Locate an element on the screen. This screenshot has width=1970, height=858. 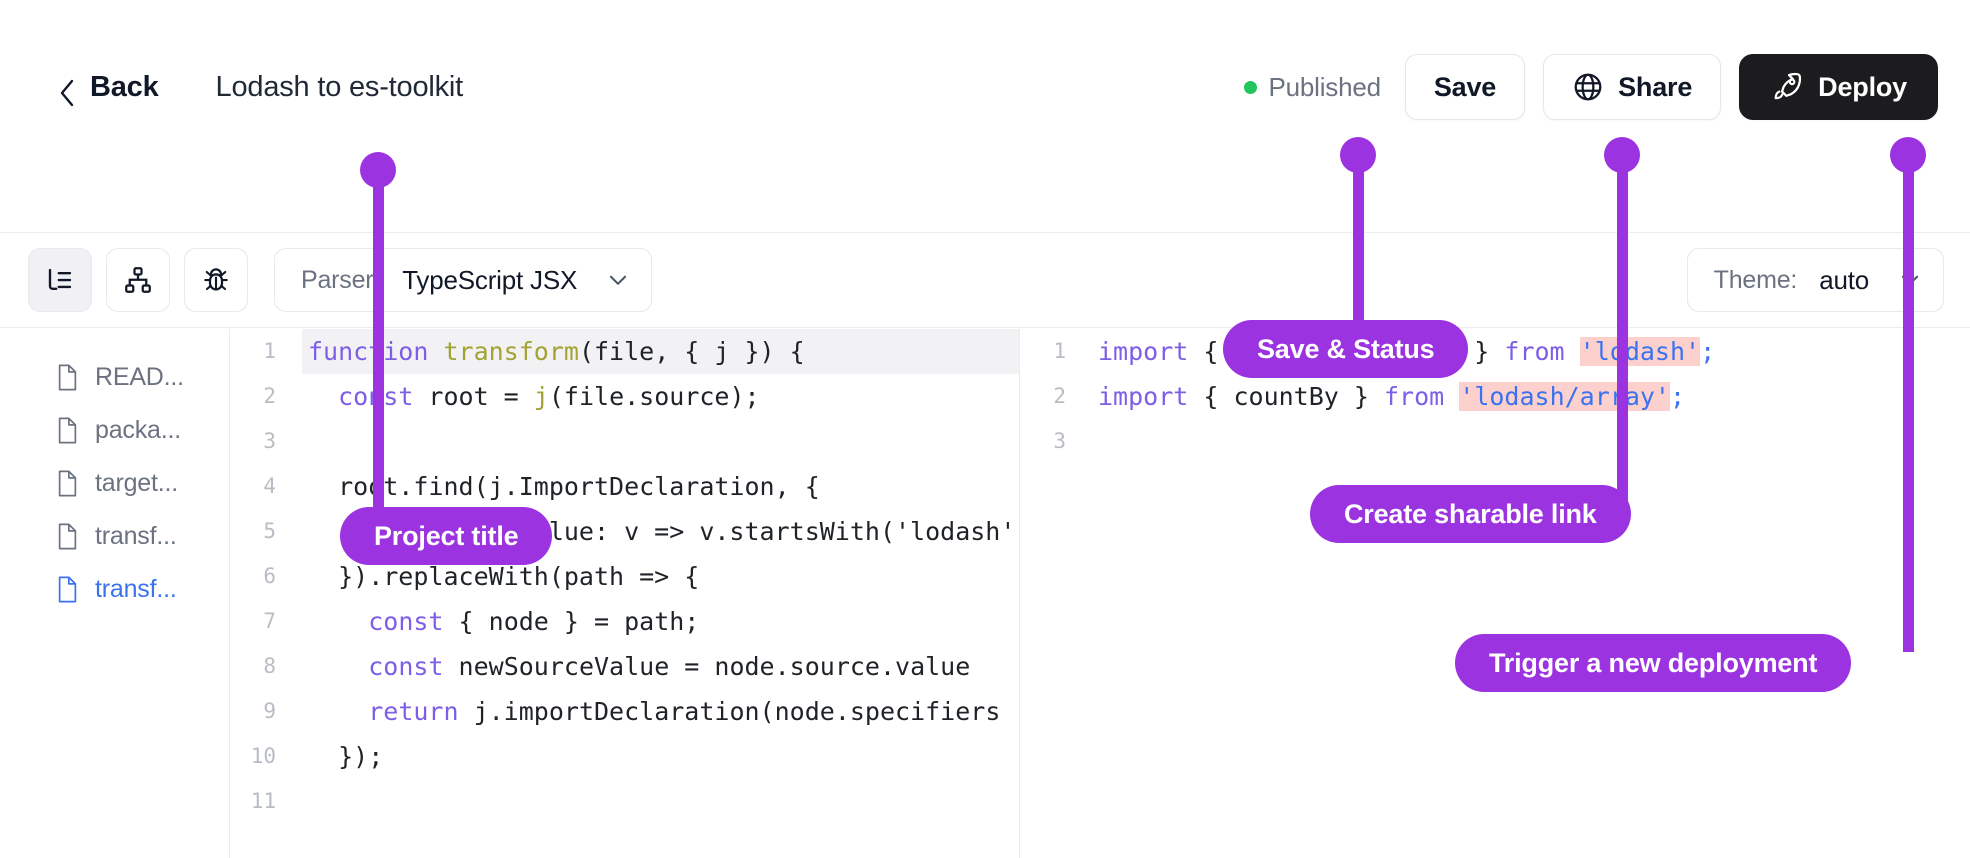
status-badge: Published is located at coordinates (1312, 87).